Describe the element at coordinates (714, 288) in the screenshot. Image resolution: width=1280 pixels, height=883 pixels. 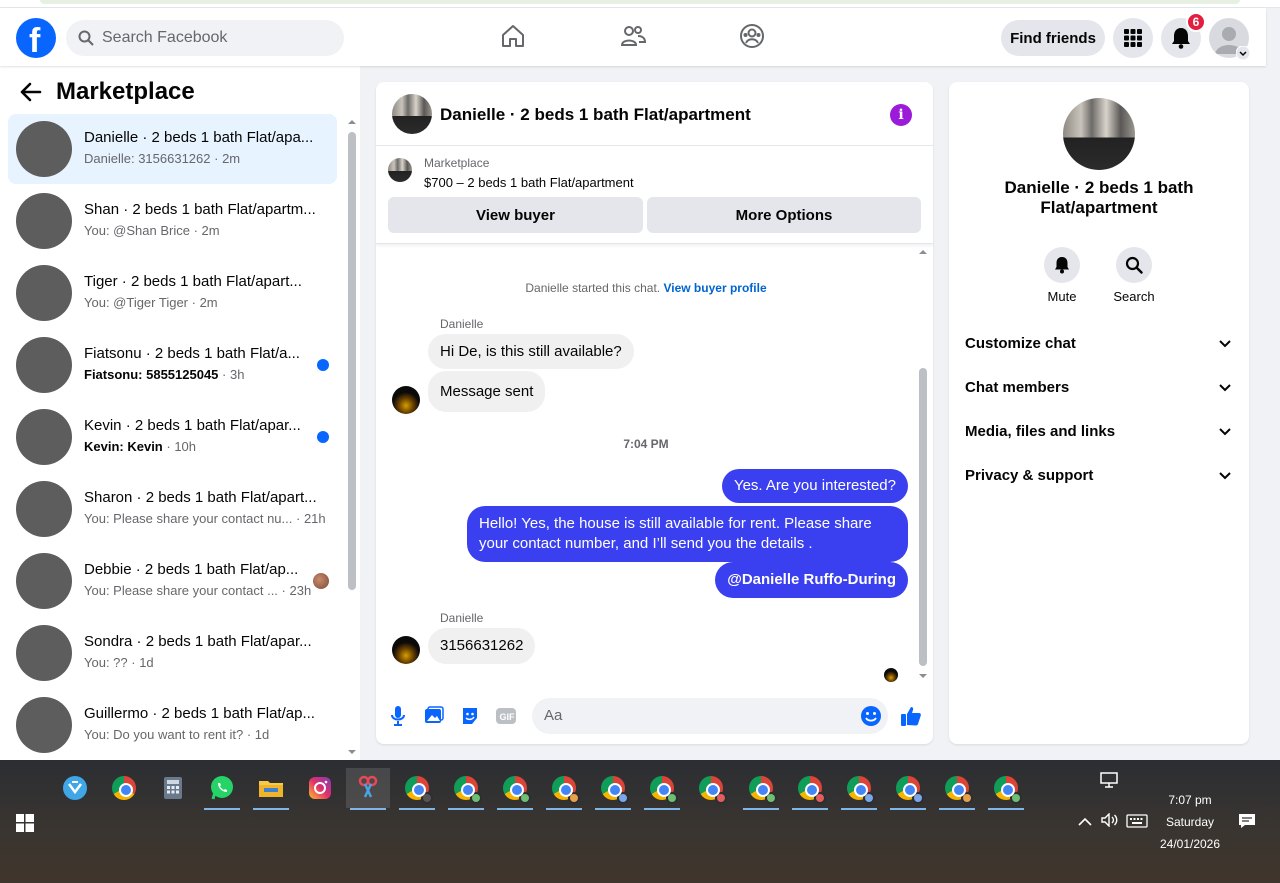
I see `view-buyer-profile-link: View buyer profile` at that location.